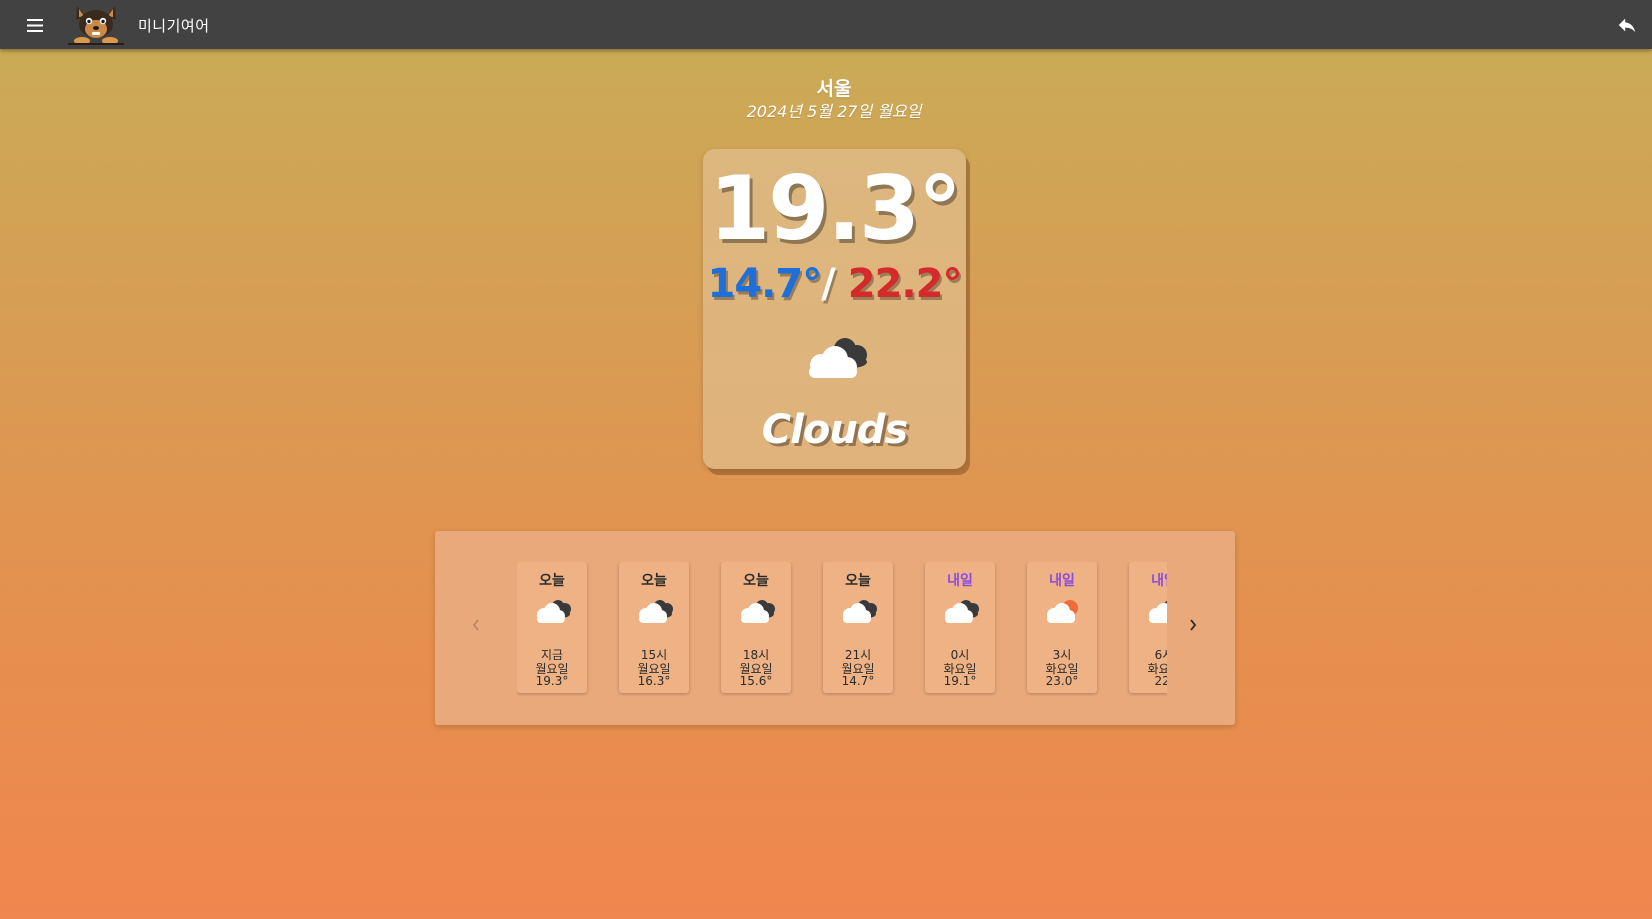 The height and width of the screenshot is (919, 1652). I want to click on min-temperature: 14.7°, so click(765, 284).